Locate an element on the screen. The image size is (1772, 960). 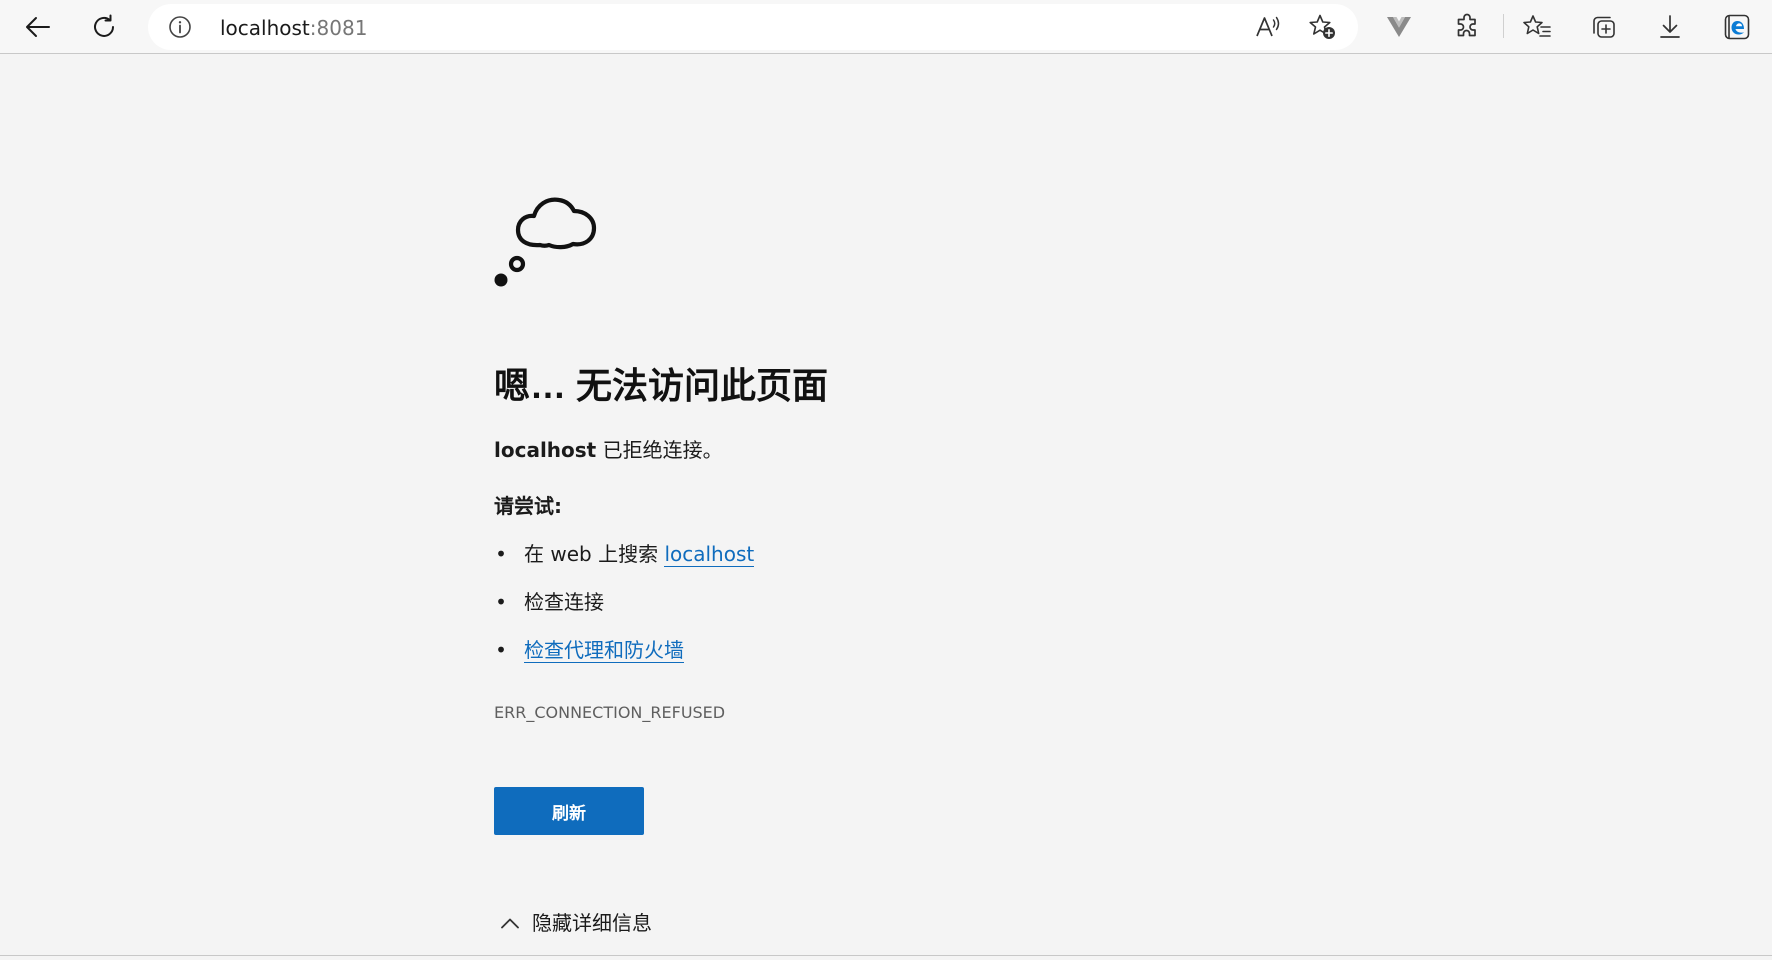
error-code: ERR_CONNECTION_REFUSED is located at coordinates (610, 712).